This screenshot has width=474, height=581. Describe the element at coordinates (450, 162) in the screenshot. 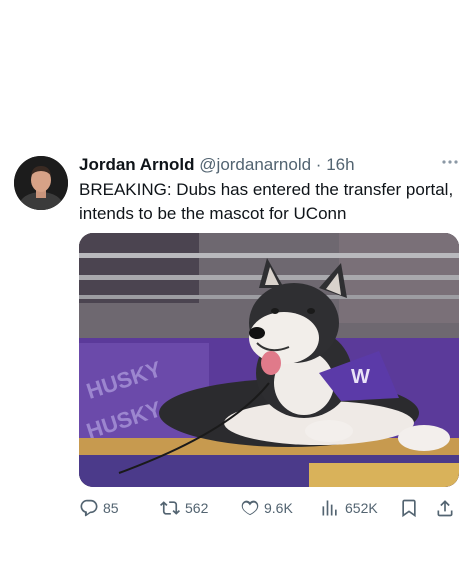

I see `more-icon` at that location.